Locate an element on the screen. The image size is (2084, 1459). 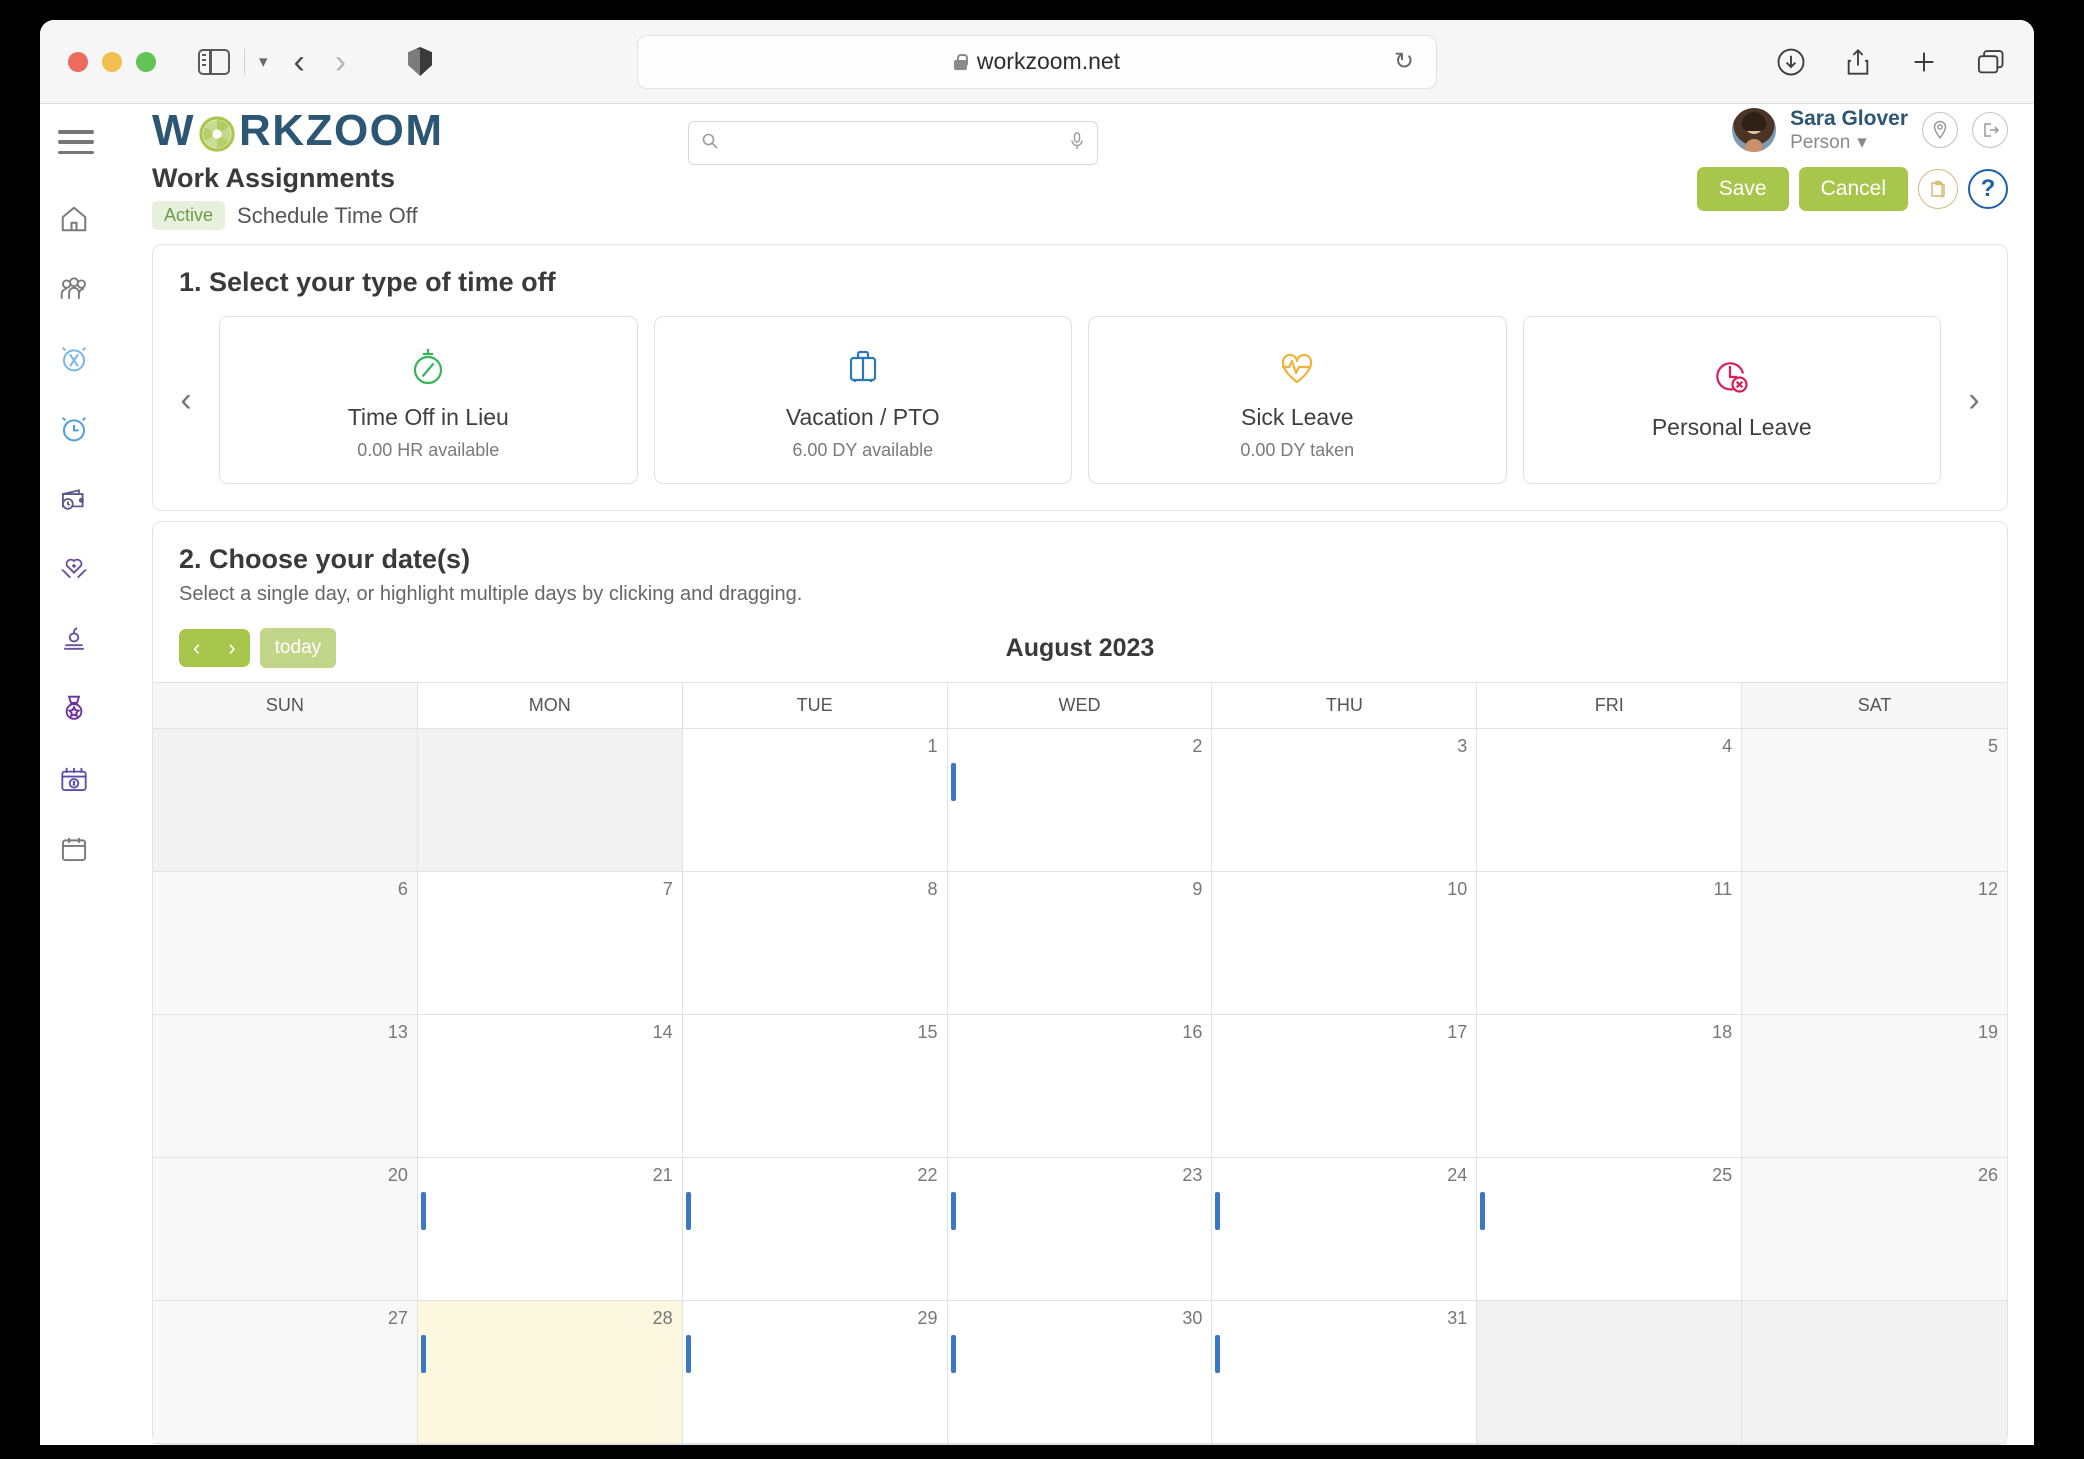
sidebar-item-time-off is located at coordinates (74, 359).